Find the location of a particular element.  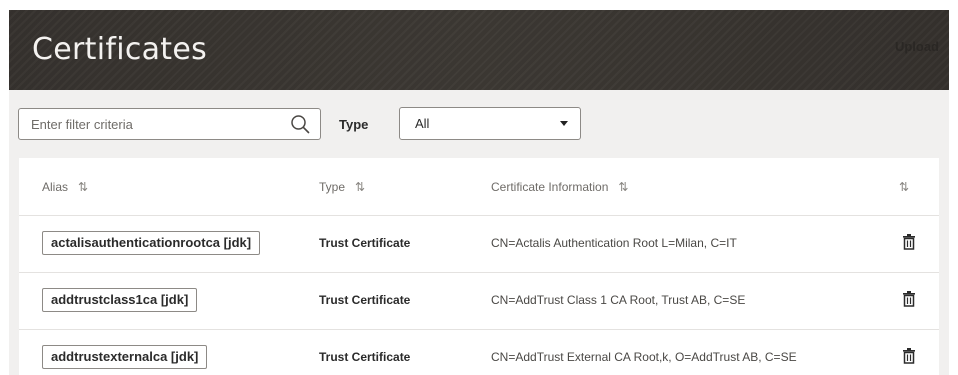

chevron-down-icon is located at coordinates (564, 123).